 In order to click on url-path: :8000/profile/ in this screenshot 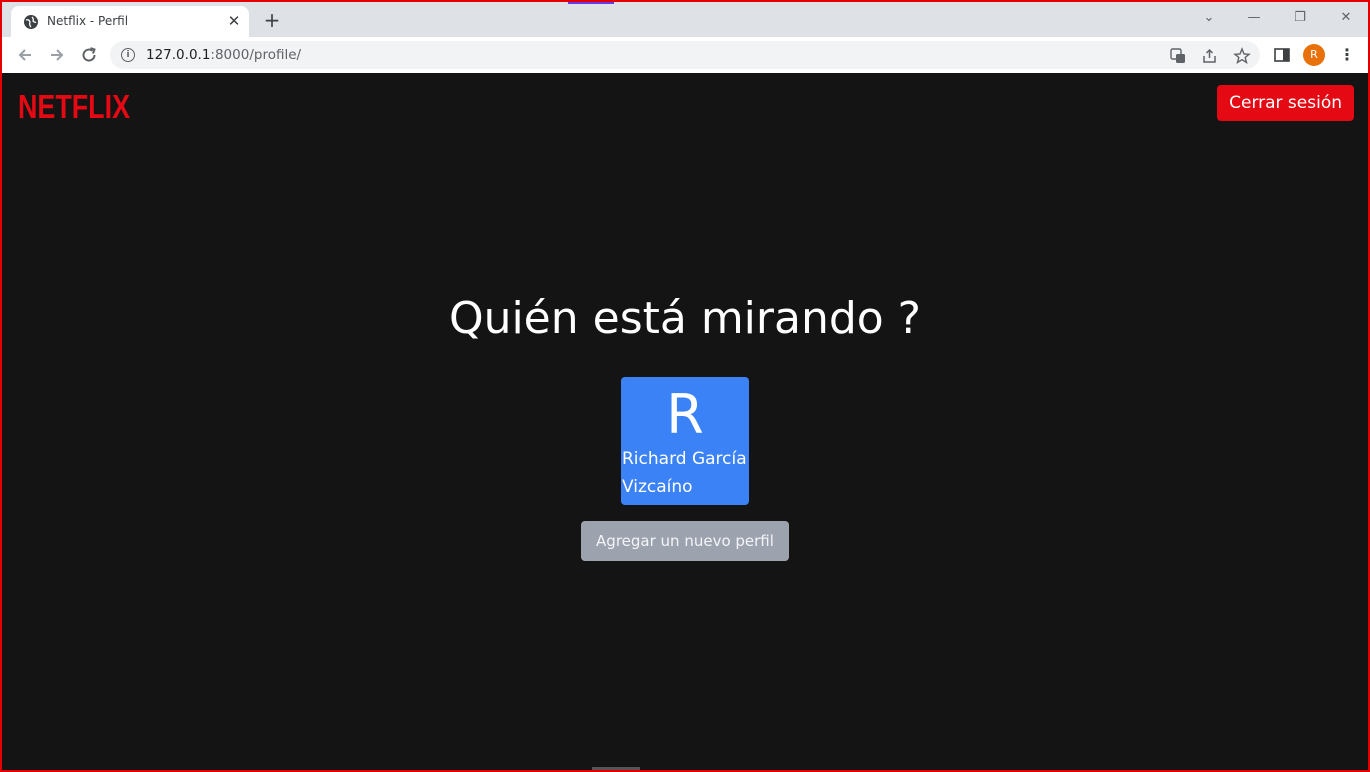, I will do `click(256, 55)`.